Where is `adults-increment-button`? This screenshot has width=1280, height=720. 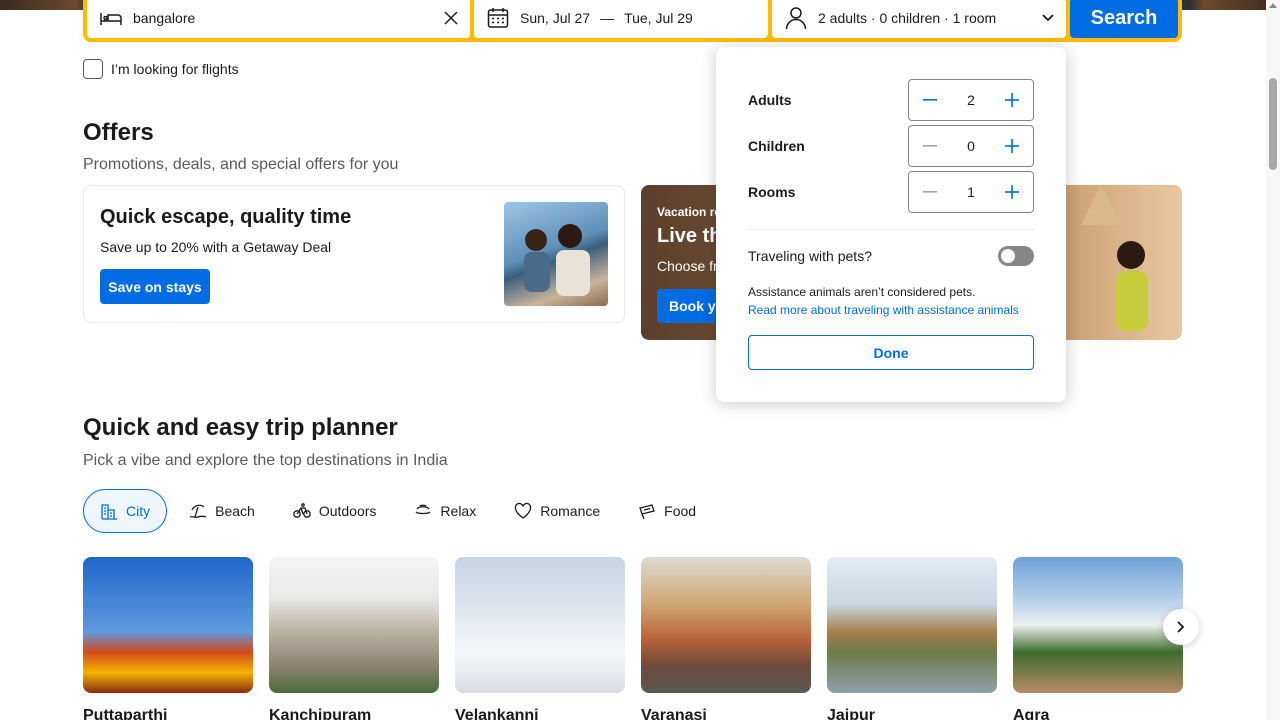
adults-increment-button is located at coordinates (1012, 100).